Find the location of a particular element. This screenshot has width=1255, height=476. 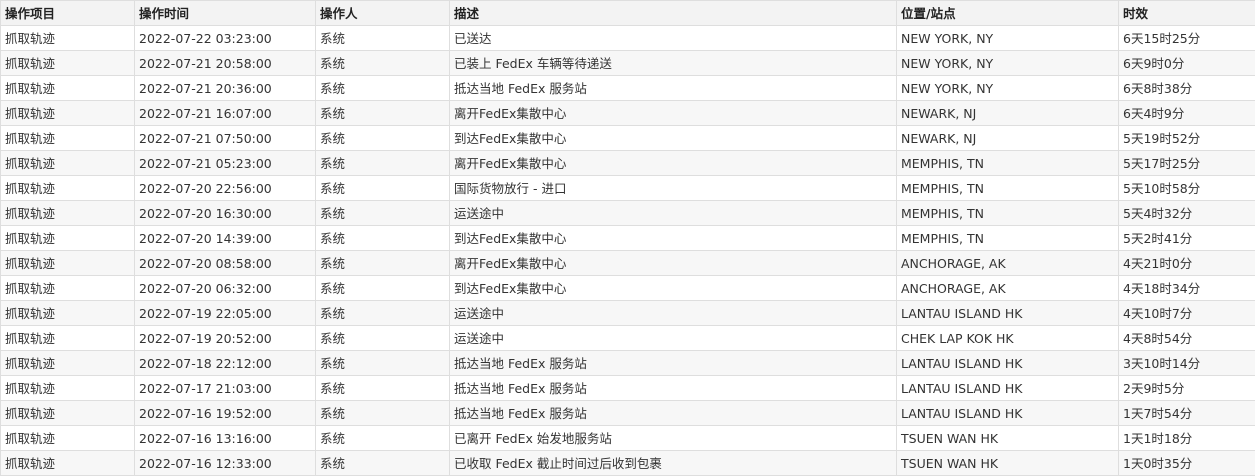

header-operation-time: 操作时间 is located at coordinates (225, 13).